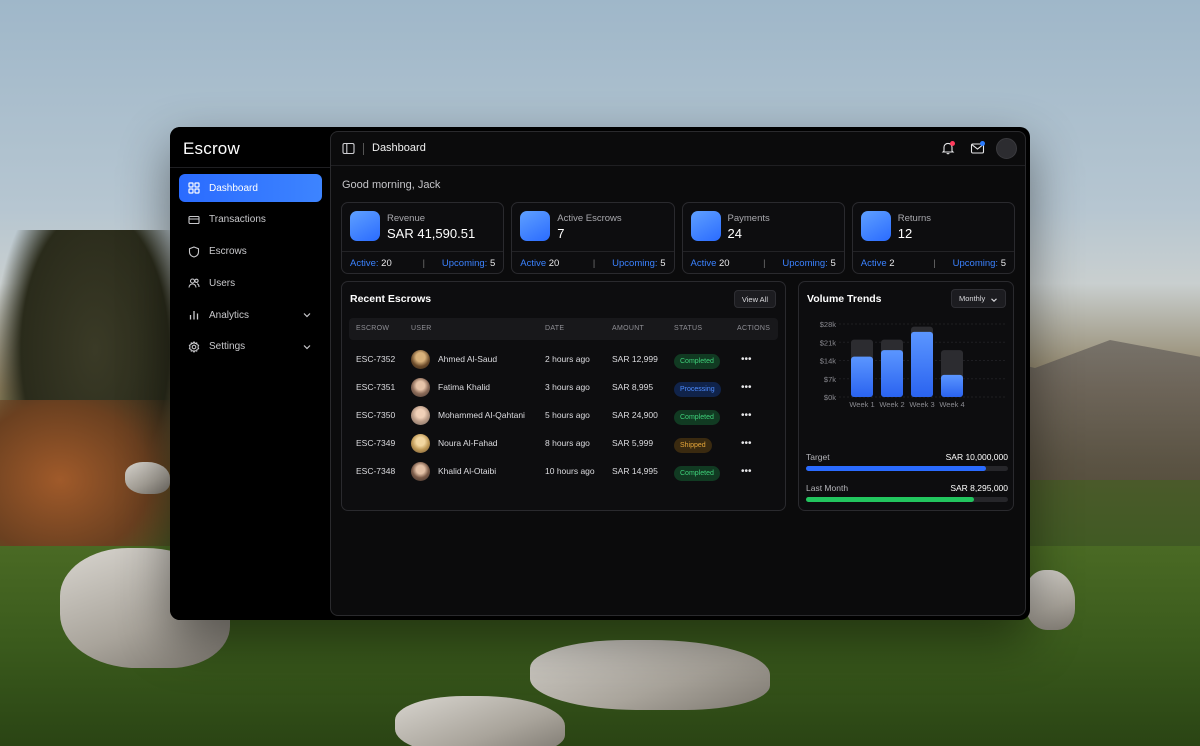  Describe the element at coordinates (561, 233) in the screenshot. I see `stat-value: 7` at that location.